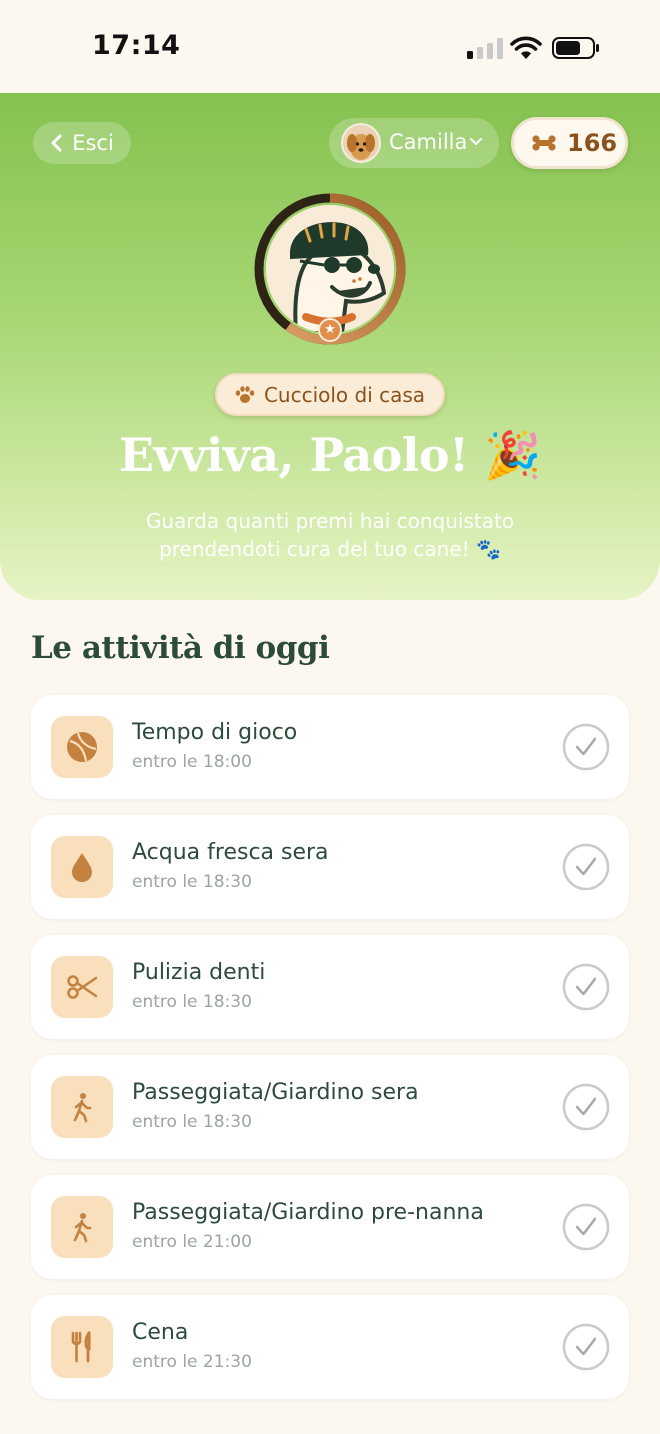  I want to click on profile-switcher: Camilla, so click(414, 143).